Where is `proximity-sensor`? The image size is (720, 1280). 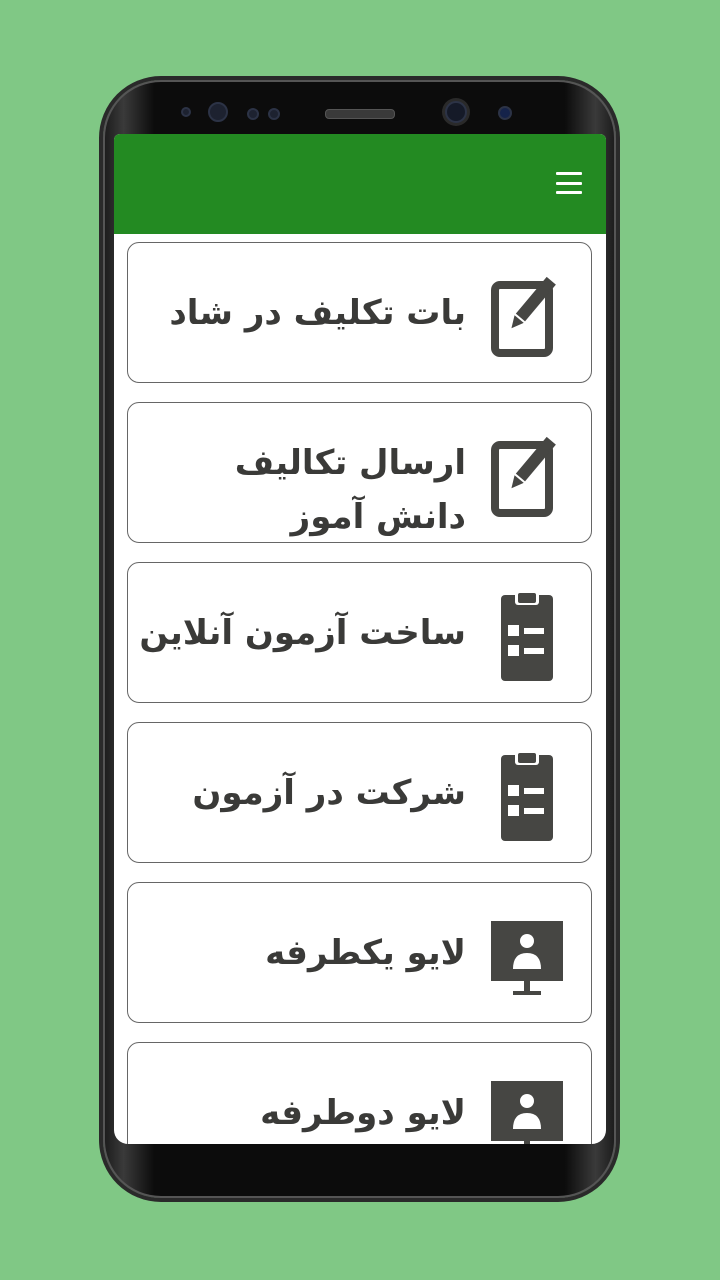 proximity-sensor is located at coordinates (505, 113).